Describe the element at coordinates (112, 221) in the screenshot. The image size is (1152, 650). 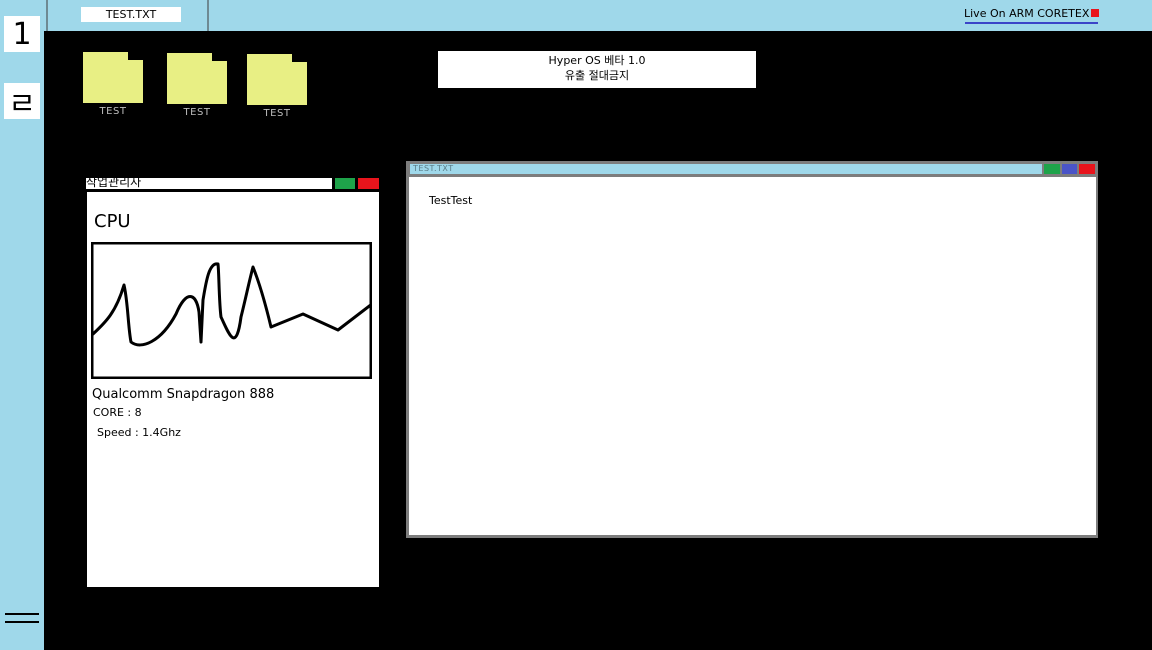
I see `cpu-heading: CPU` at that location.